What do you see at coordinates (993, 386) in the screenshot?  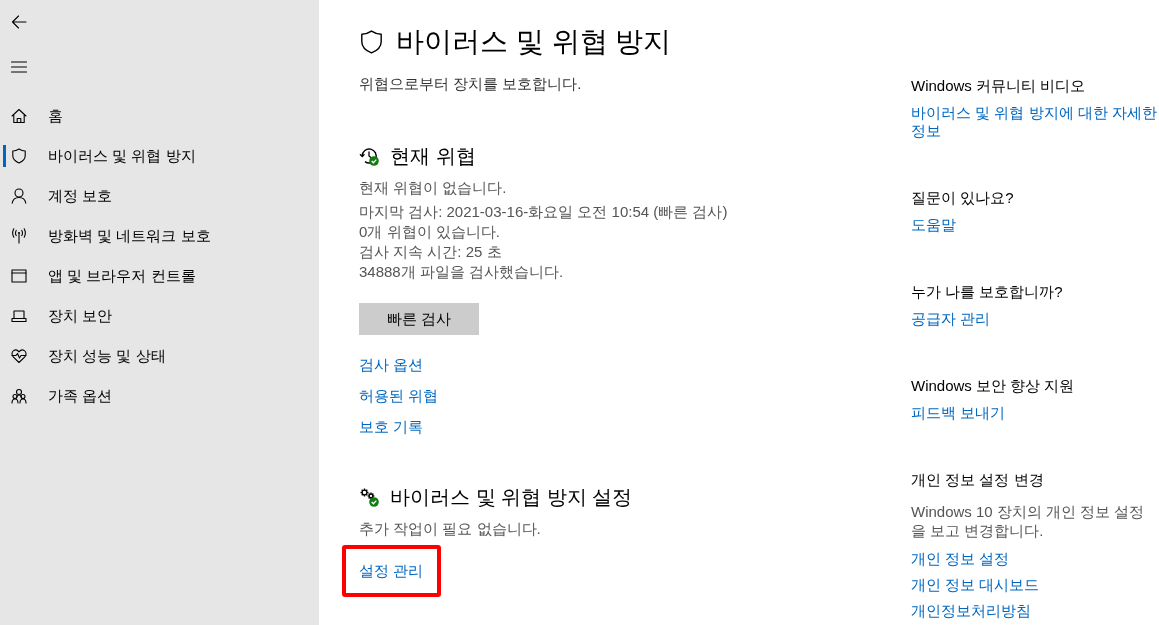 I see `info-heading: Windows 보안 향상 지원` at bounding box center [993, 386].